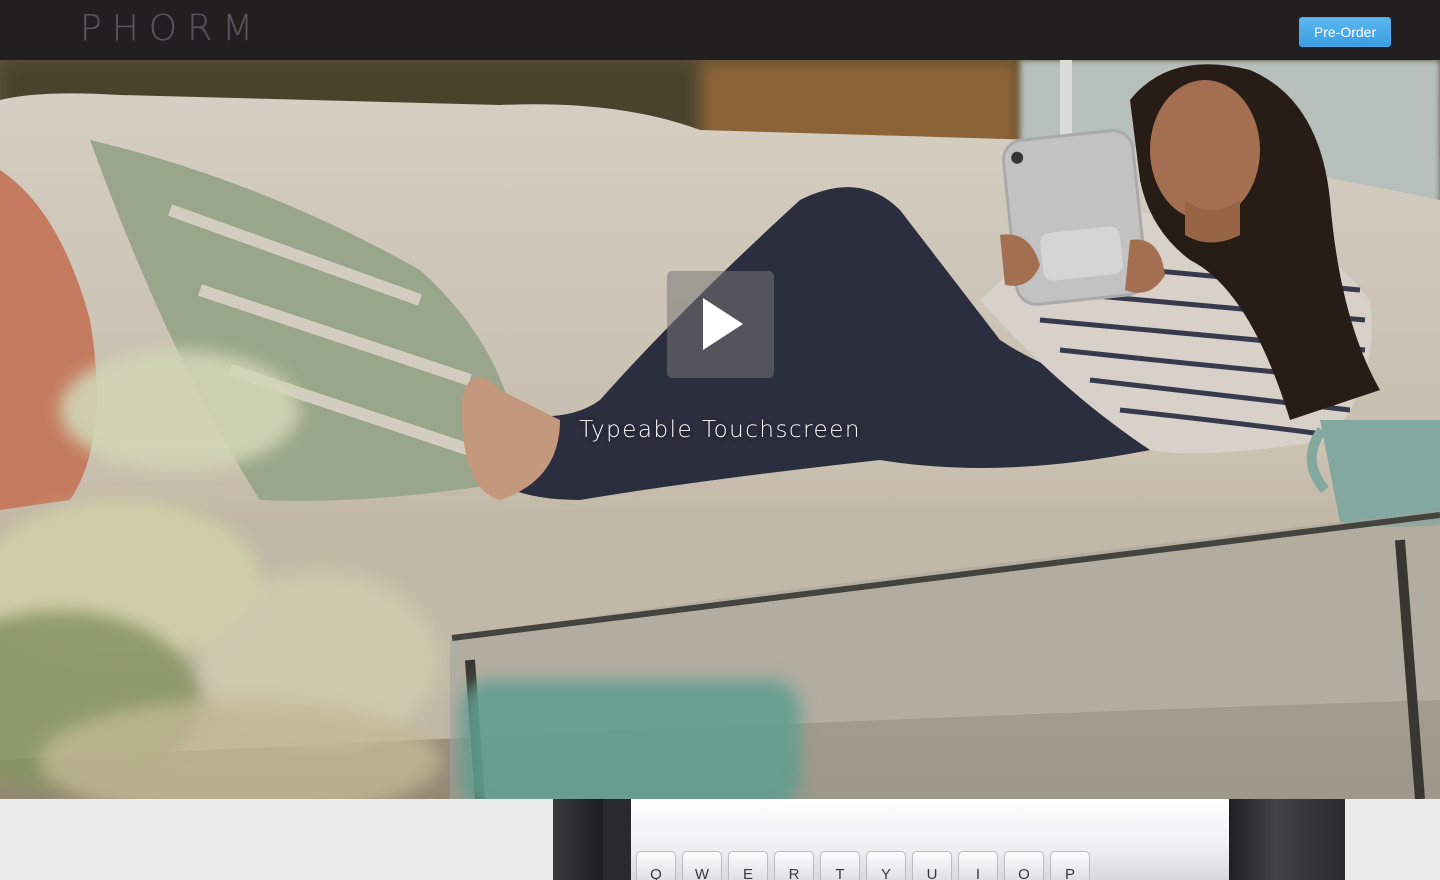  Describe the element at coordinates (578, 839) in the screenshot. I see `device-bezel-left` at that location.